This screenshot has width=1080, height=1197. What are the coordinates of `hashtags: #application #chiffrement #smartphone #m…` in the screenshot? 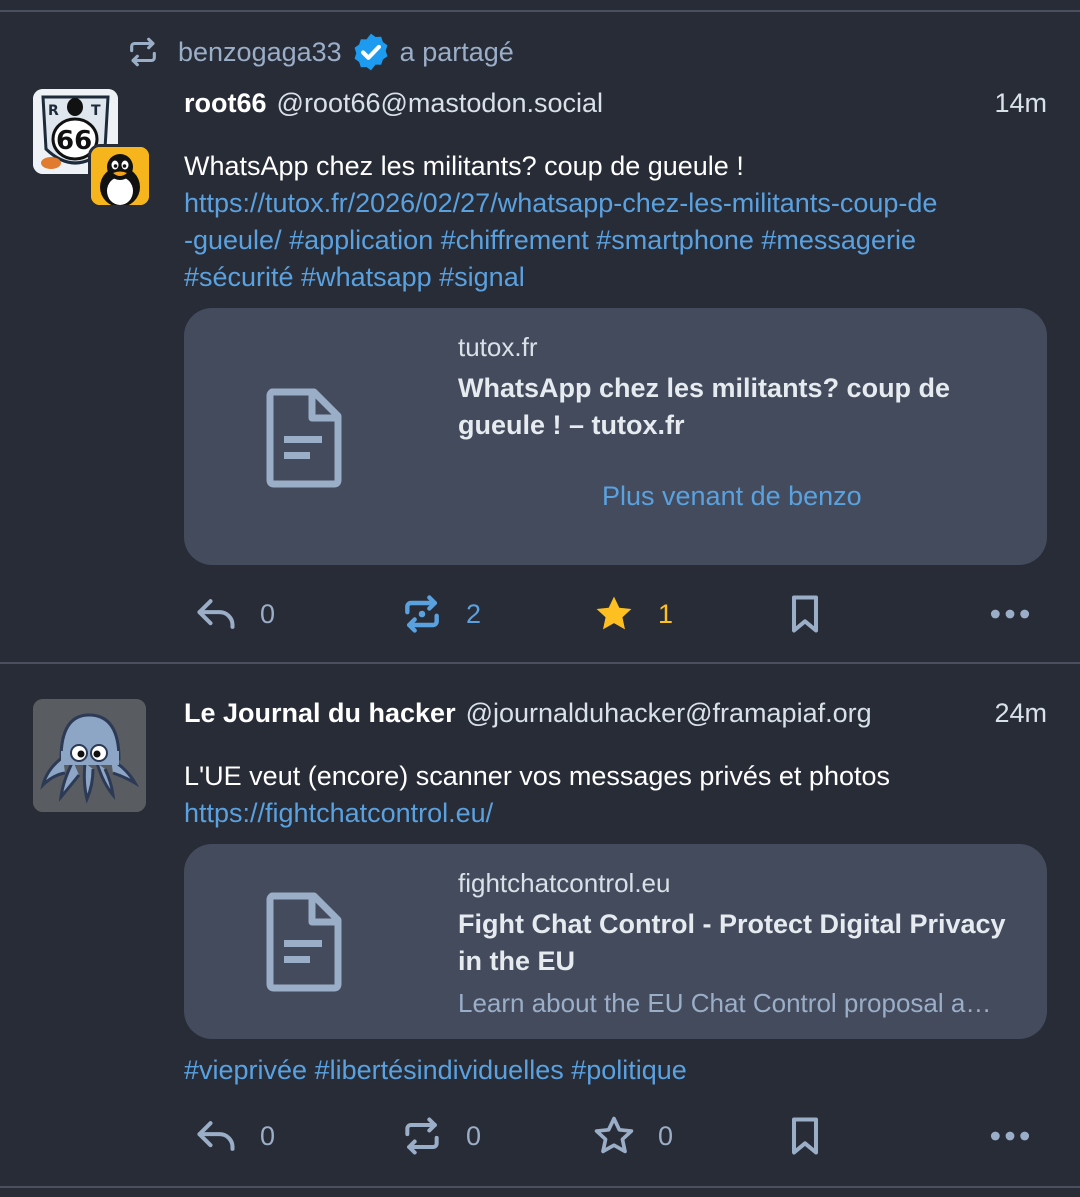 It's located at (602, 240).